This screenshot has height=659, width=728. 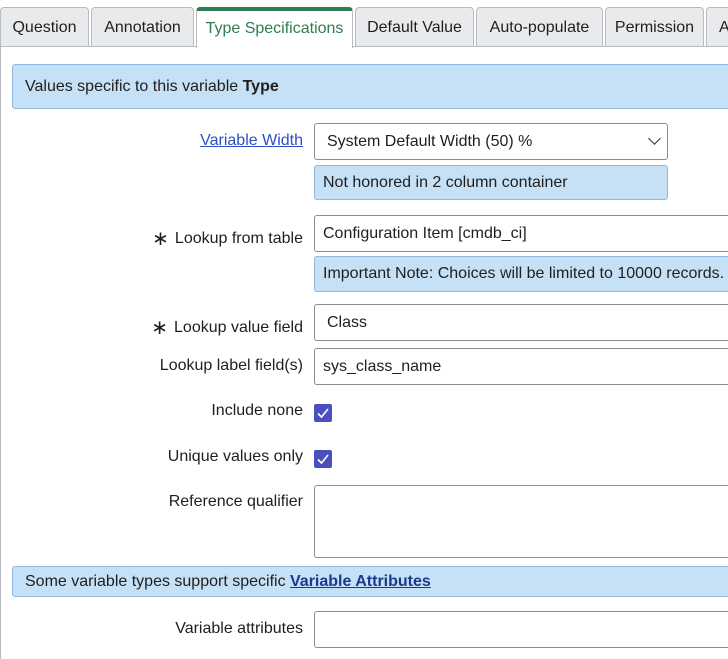 I want to click on include-none-label: Include none, so click(x=257, y=411).